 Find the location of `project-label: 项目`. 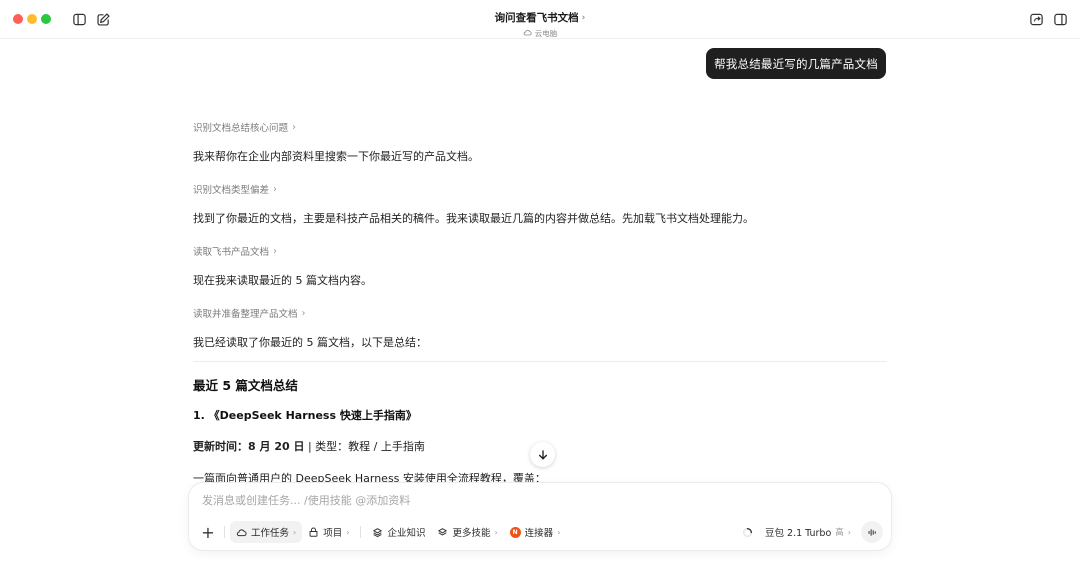

project-label: 项目 is located at coordinates (333, 533).